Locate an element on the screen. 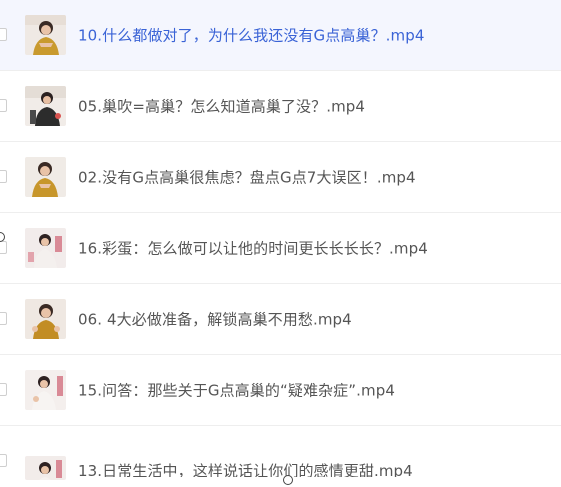  file-name: 06. 4大必做准备，解锁高巢不用愁.mp4 is located at coordinates (215, 319).